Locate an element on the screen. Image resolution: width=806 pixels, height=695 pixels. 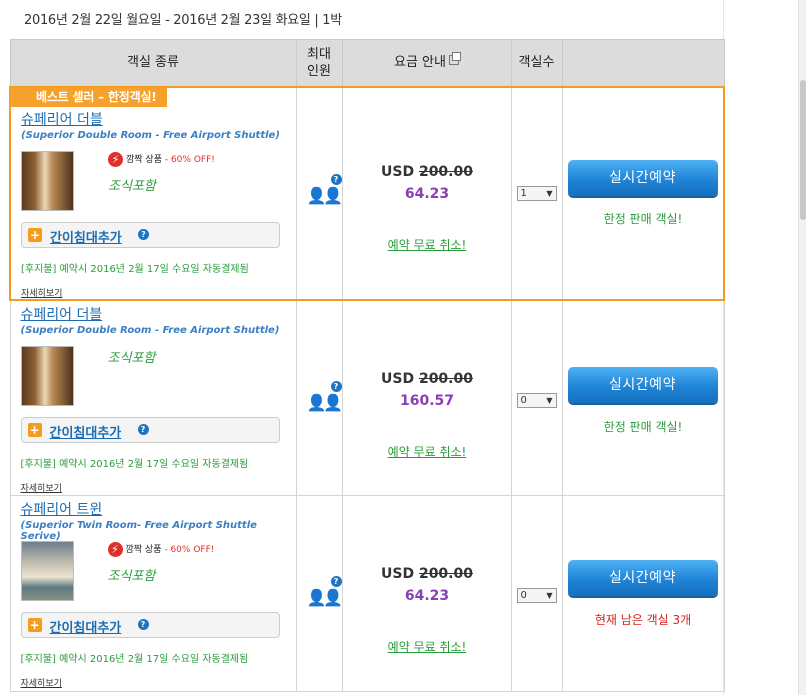
qty-cell: 1 ▼ is located at coordinates (536, 193).